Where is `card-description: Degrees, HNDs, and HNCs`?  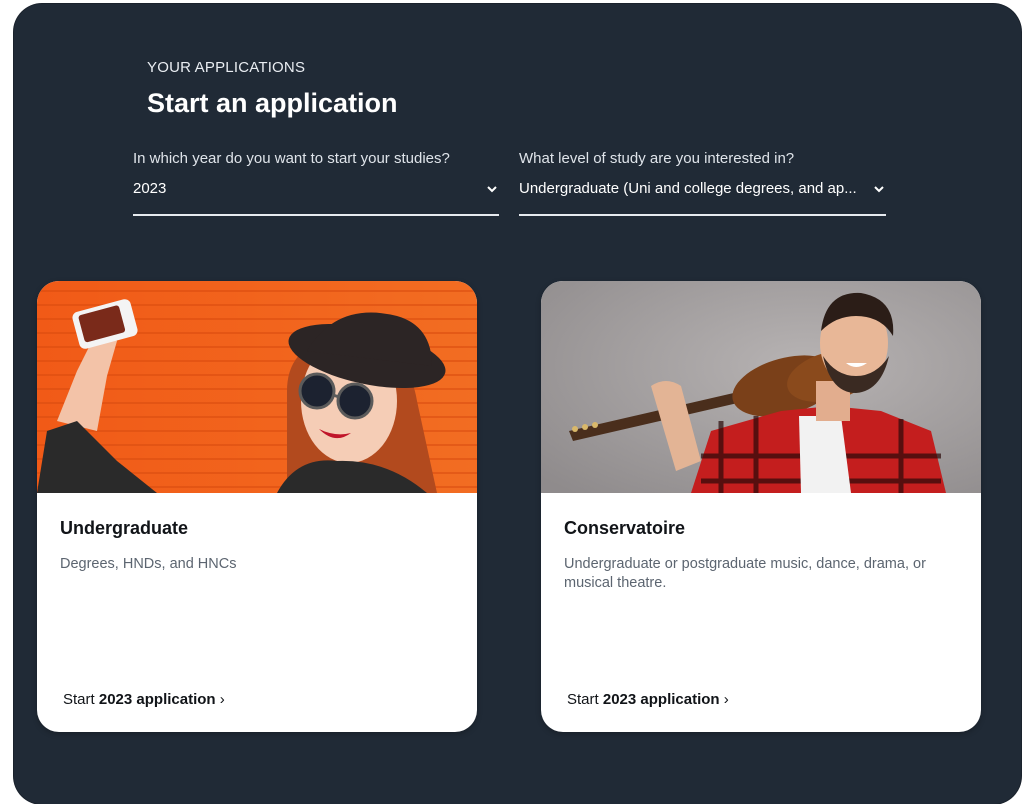 card-description: Degrees, HNDs, and HNCs is located at coordinates (148, 564).